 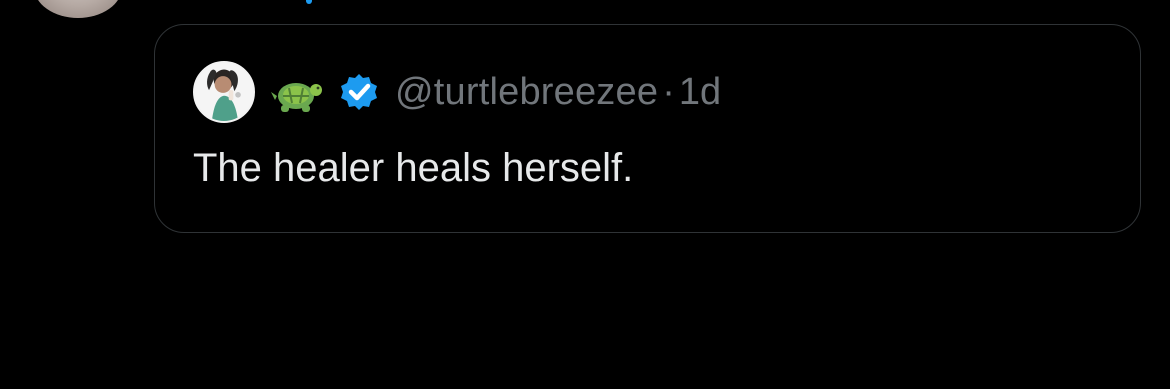 I want to click on quoted-user-handle: @turtlebreezee, so click(x=526, y=92).